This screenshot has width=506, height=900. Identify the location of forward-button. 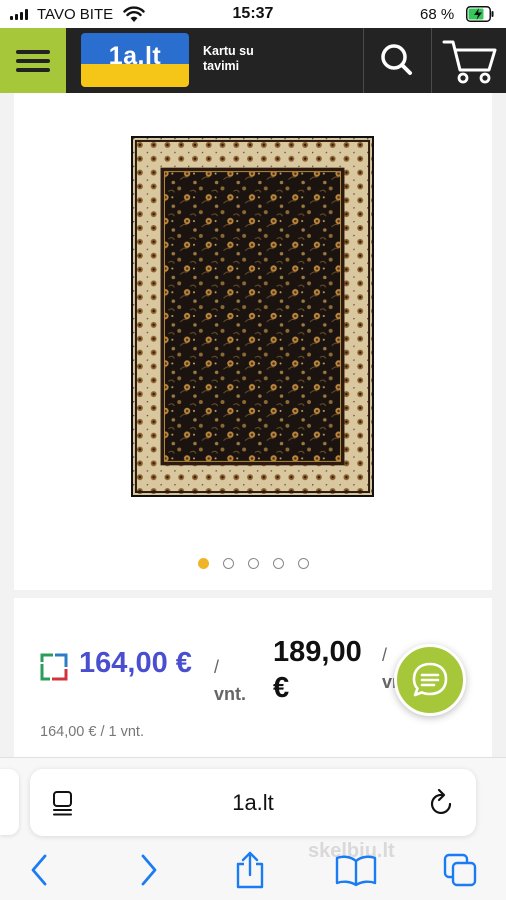
(148, 870).